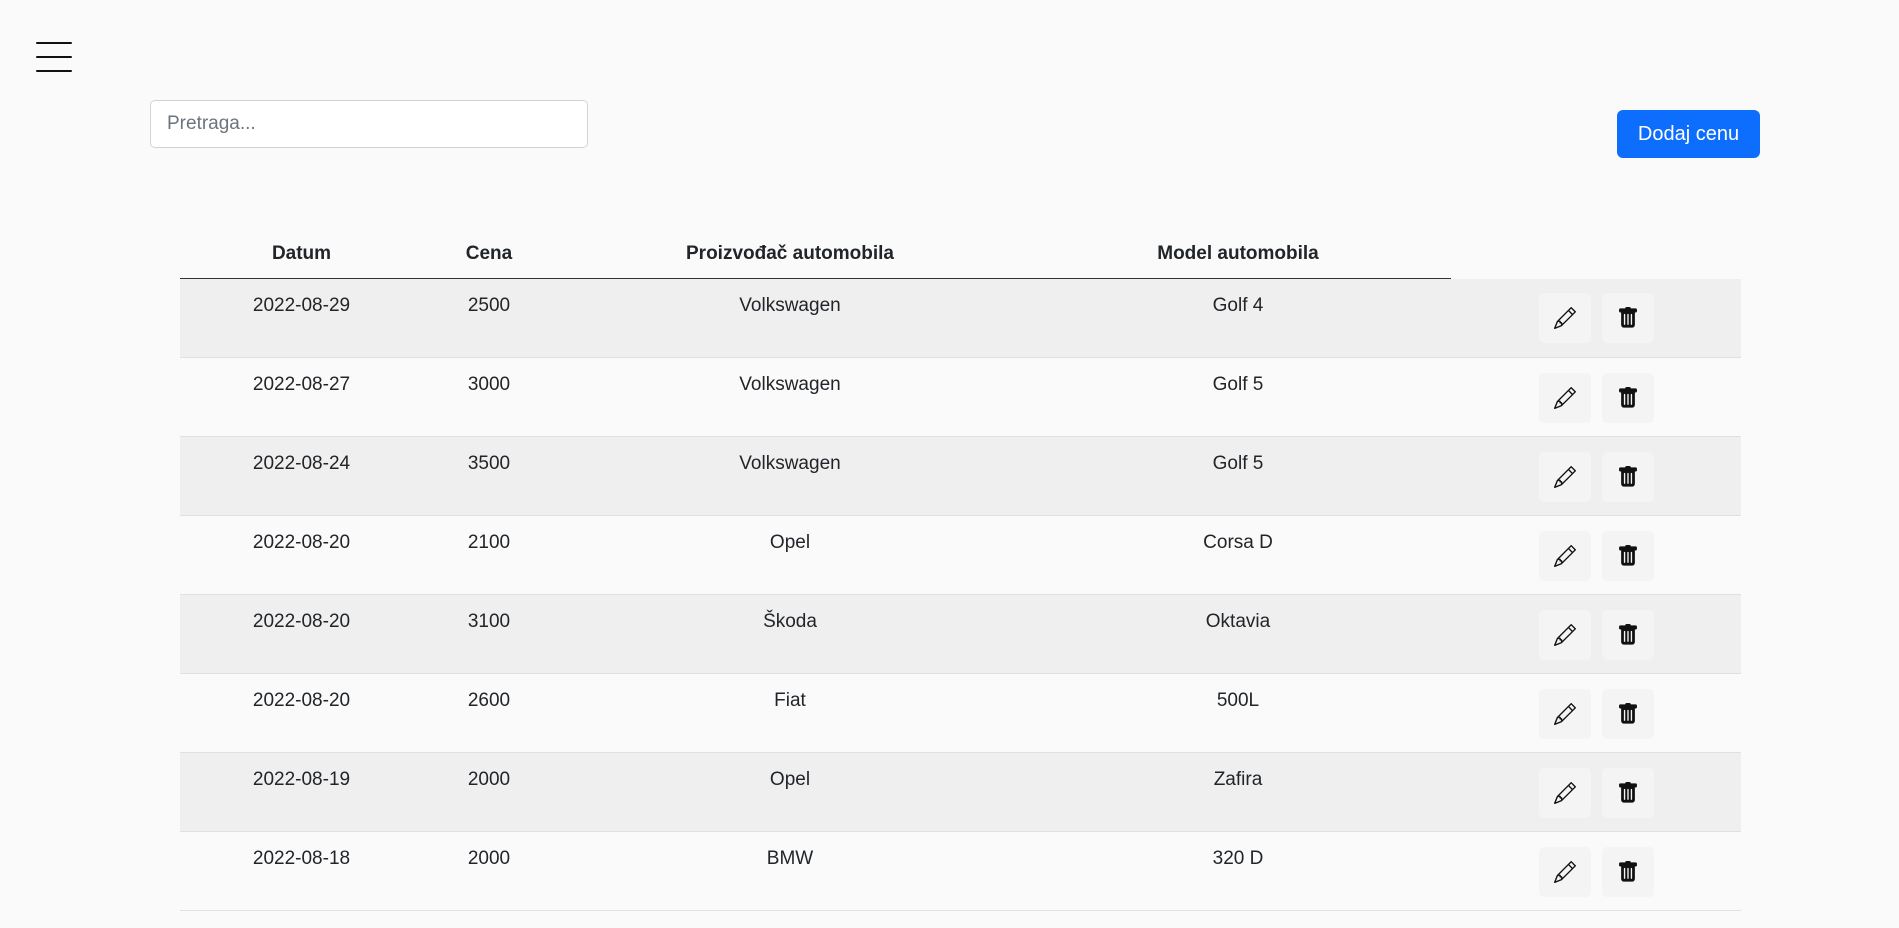 Image resolution: width=1899 pixels, height=928 pixels. What do you see at coordinates (489, 254) in the screenshot?
I see `column-header-price: Cena` at bounding box center [489, 254].